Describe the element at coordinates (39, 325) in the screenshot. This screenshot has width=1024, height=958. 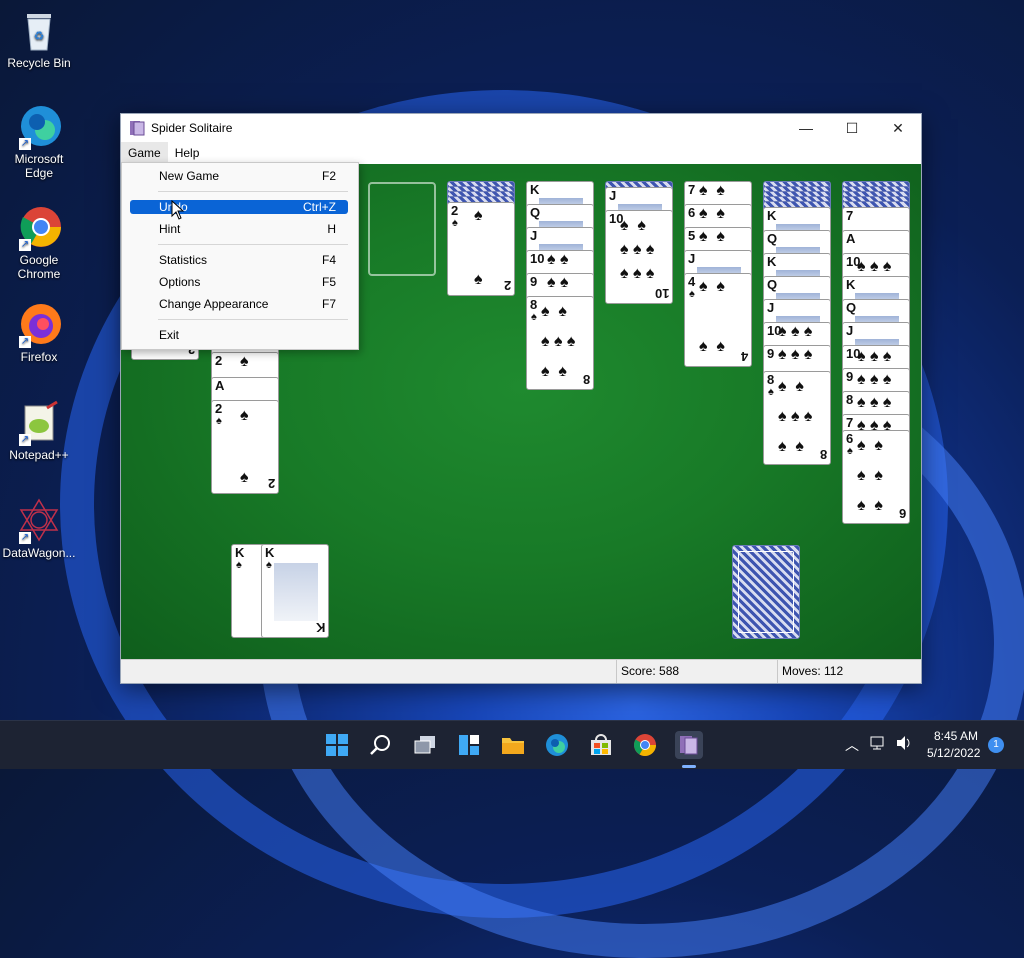
I see `firefox-icon: ↗` at that location.